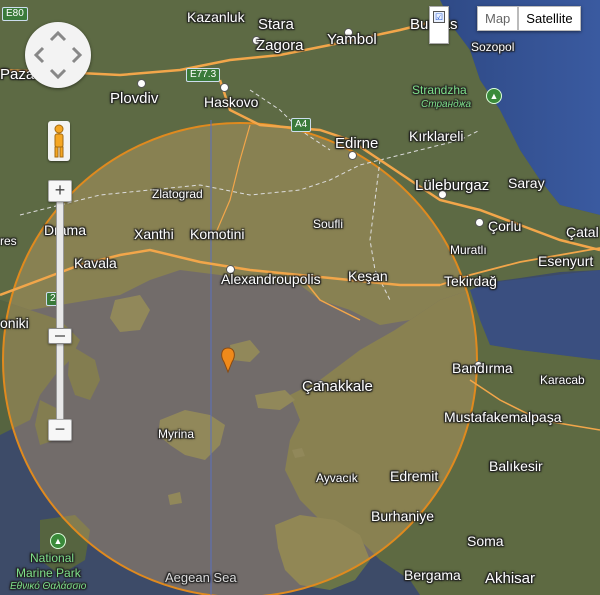  Describe the element at coordinates (176, 434) in the screenshot. I see `place-myrina: Myrina` at that location.